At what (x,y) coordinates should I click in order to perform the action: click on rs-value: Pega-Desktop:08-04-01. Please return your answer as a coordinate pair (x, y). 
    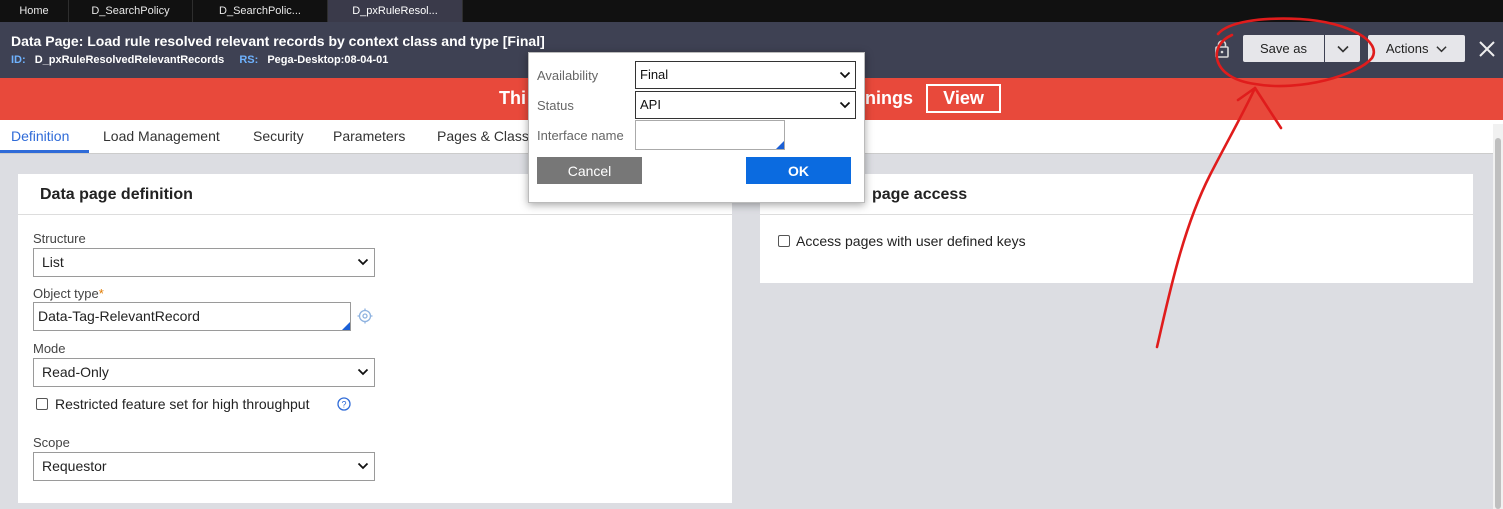
    Looking at the image, I should click on (328, 60).